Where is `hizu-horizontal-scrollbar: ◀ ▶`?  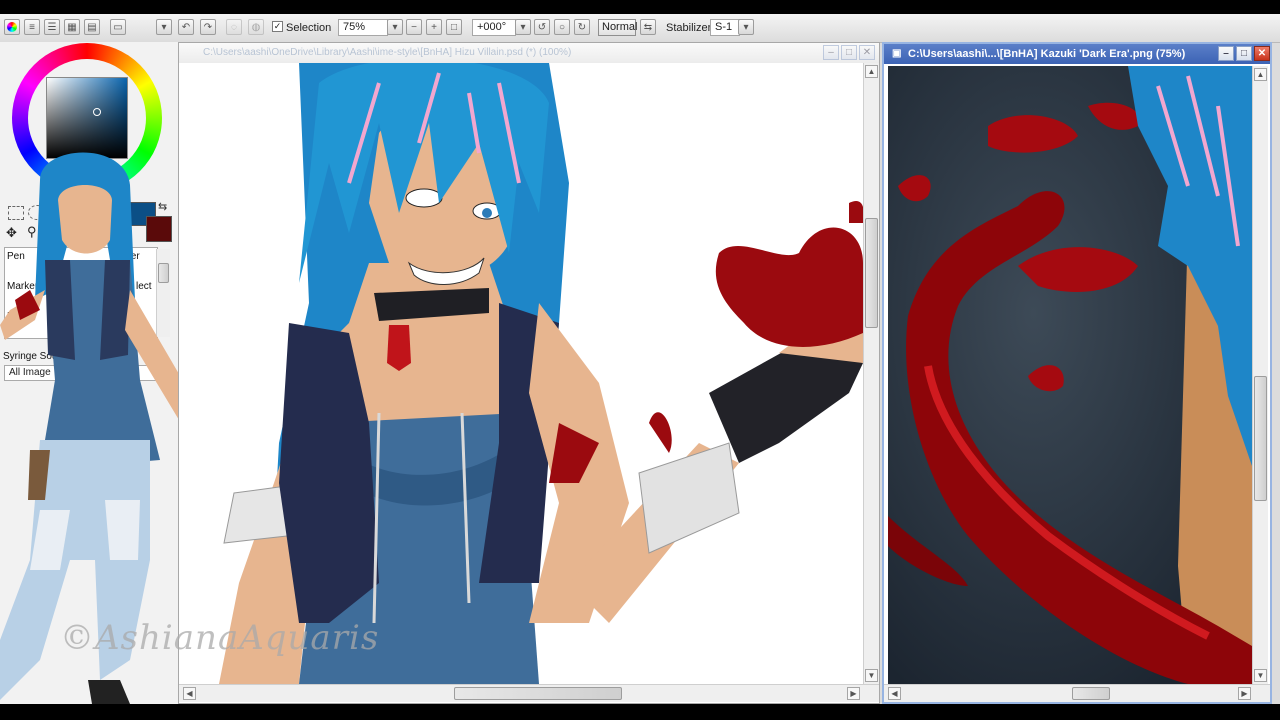
hizu-horizontal-scrollbar: ◀ ▶ is located at coordinates (529, 693).